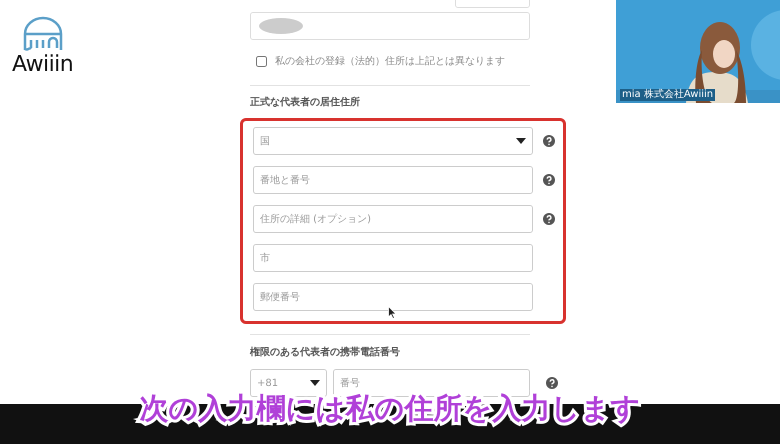 This screenshot has width=780, height=444. I want to click on input-field: 住所の詳細 (オプション), so click(393, 219).